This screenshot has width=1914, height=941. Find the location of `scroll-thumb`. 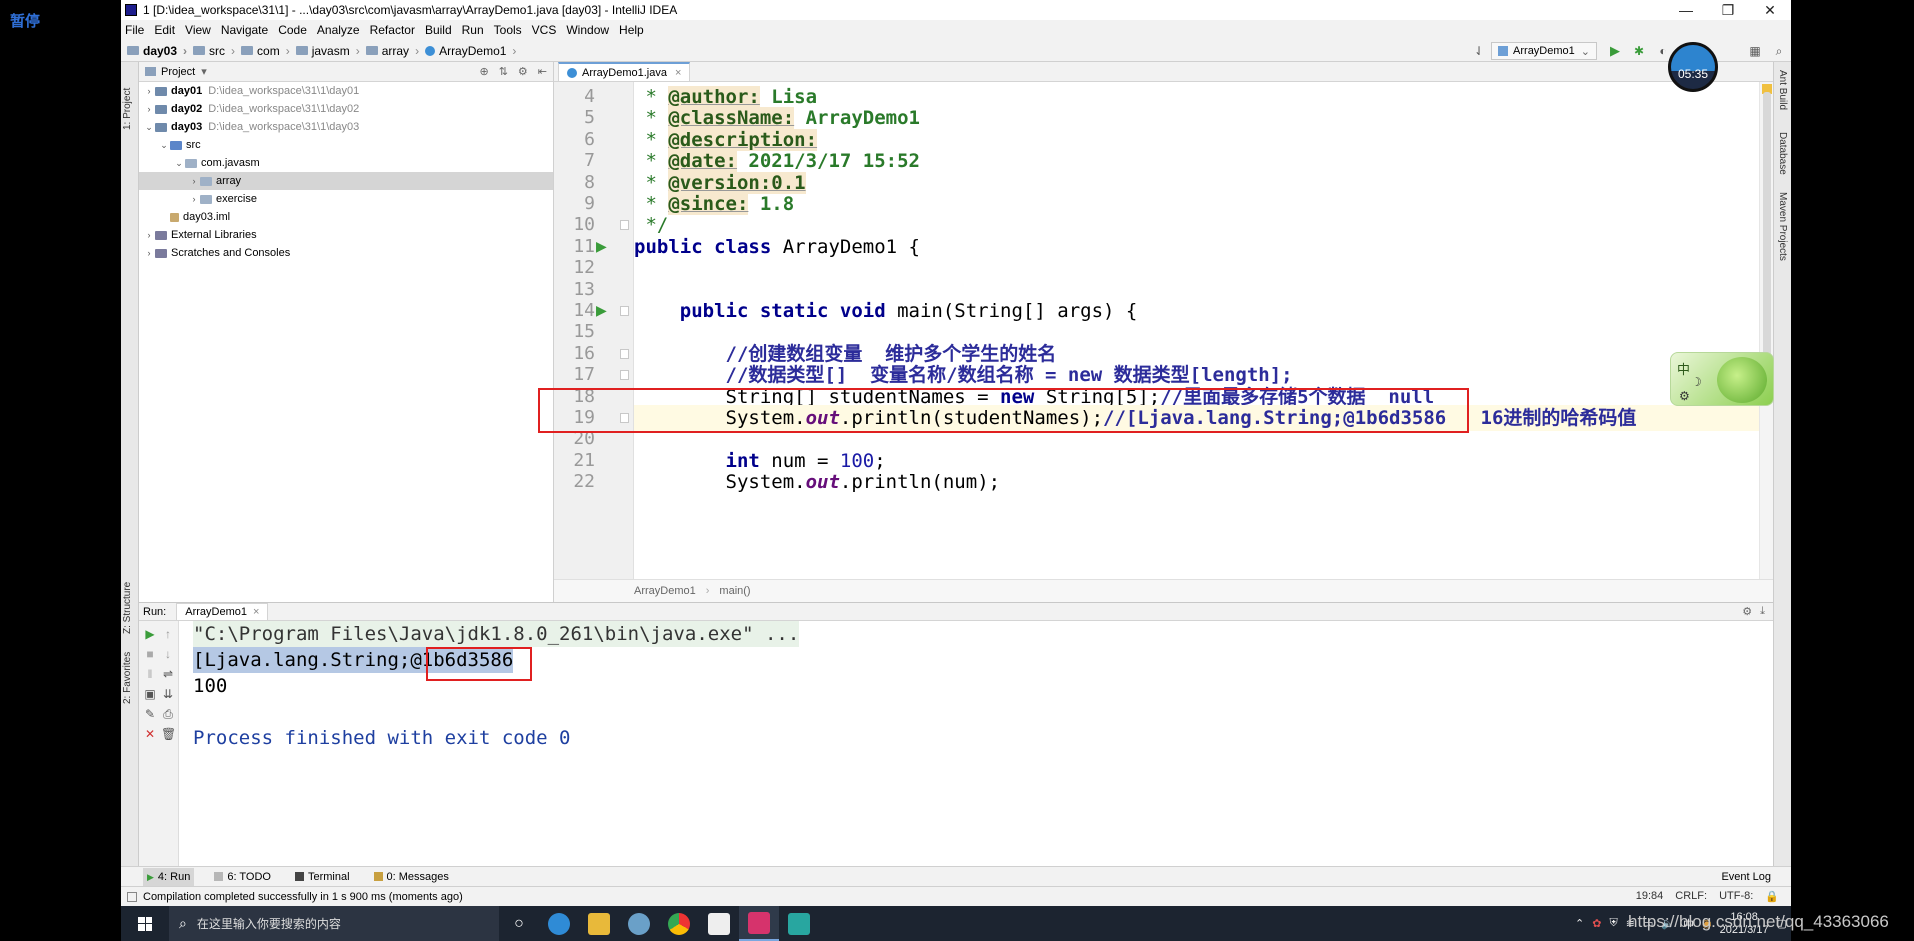

scroll-thumb is located at coordinates (1767, 227).